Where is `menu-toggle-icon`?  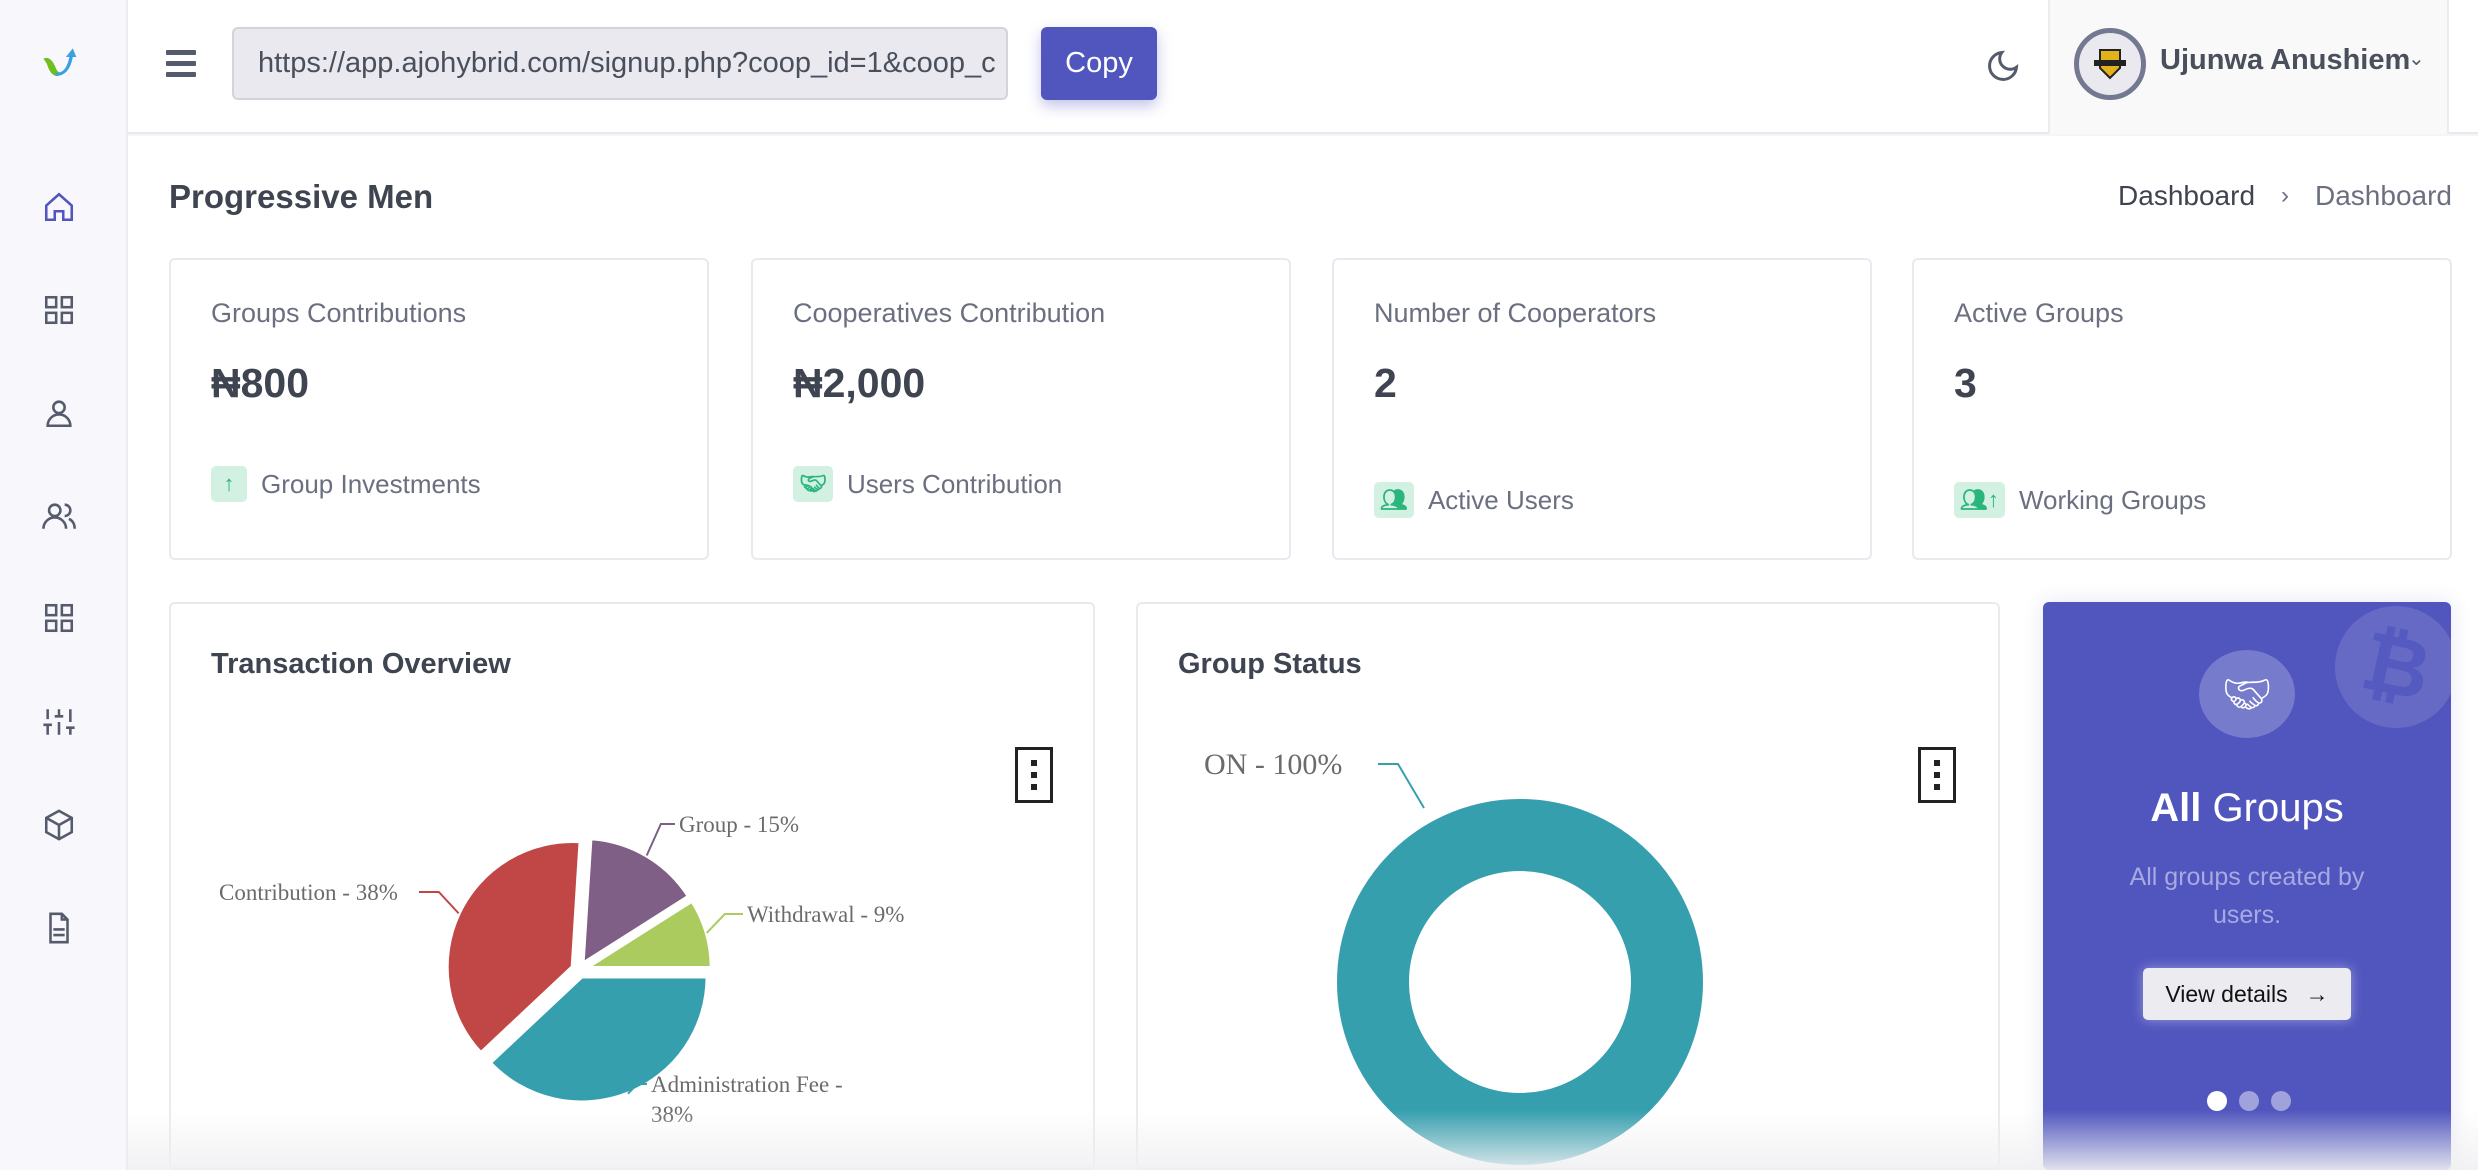
menu-toggle-icon is located at coordinates (181, 63).